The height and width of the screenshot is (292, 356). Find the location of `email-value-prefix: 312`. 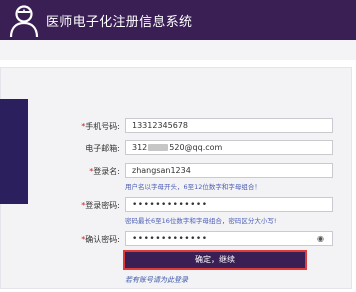

email-value-prefix: 312 is located at coordinates (140, 147).